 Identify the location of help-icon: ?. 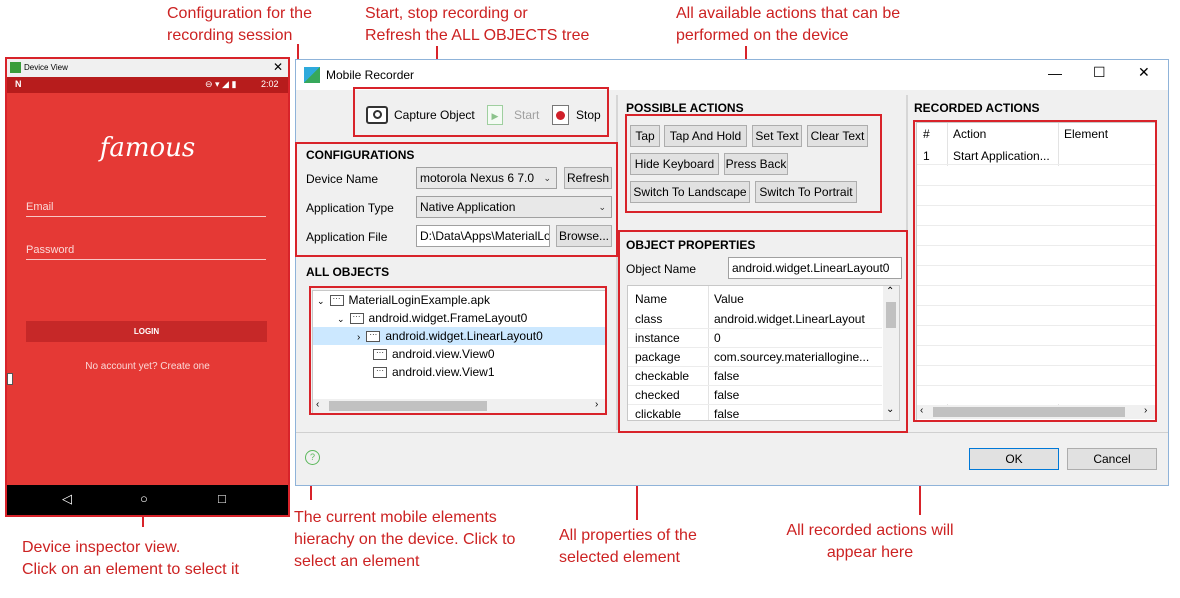
(312, 457).